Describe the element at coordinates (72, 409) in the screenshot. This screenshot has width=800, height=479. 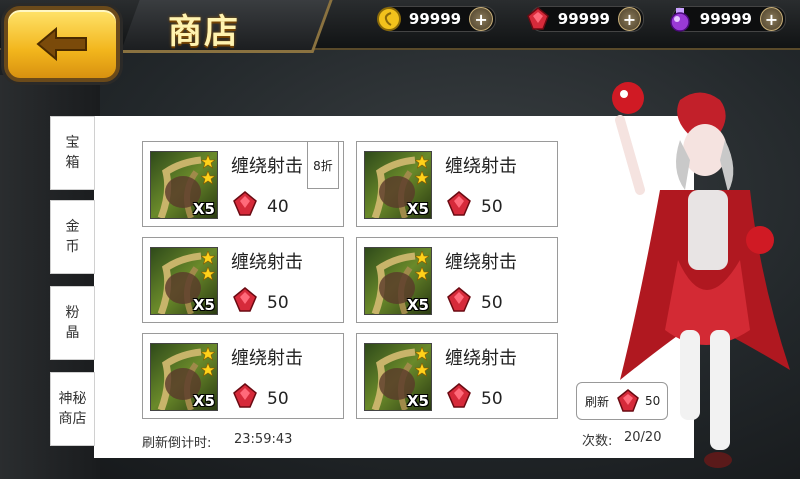
I see `tab-mystery-shop: 神秘 商店` at that location.